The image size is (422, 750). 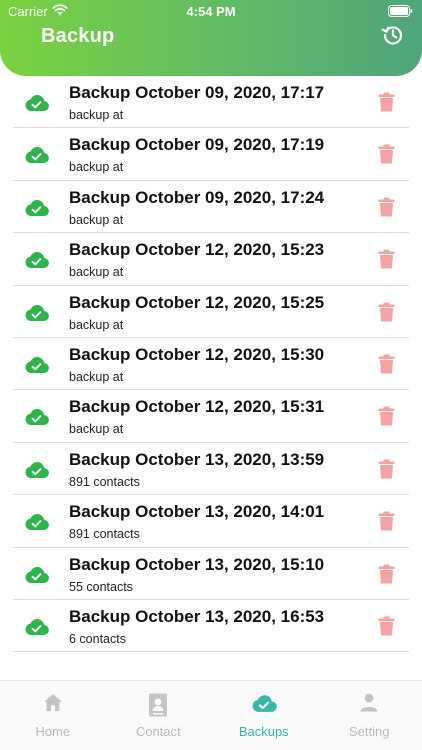 I want to click on backup-row: Backup October 12, 2020, 15:23 backup at, so click(x=211, y=259).